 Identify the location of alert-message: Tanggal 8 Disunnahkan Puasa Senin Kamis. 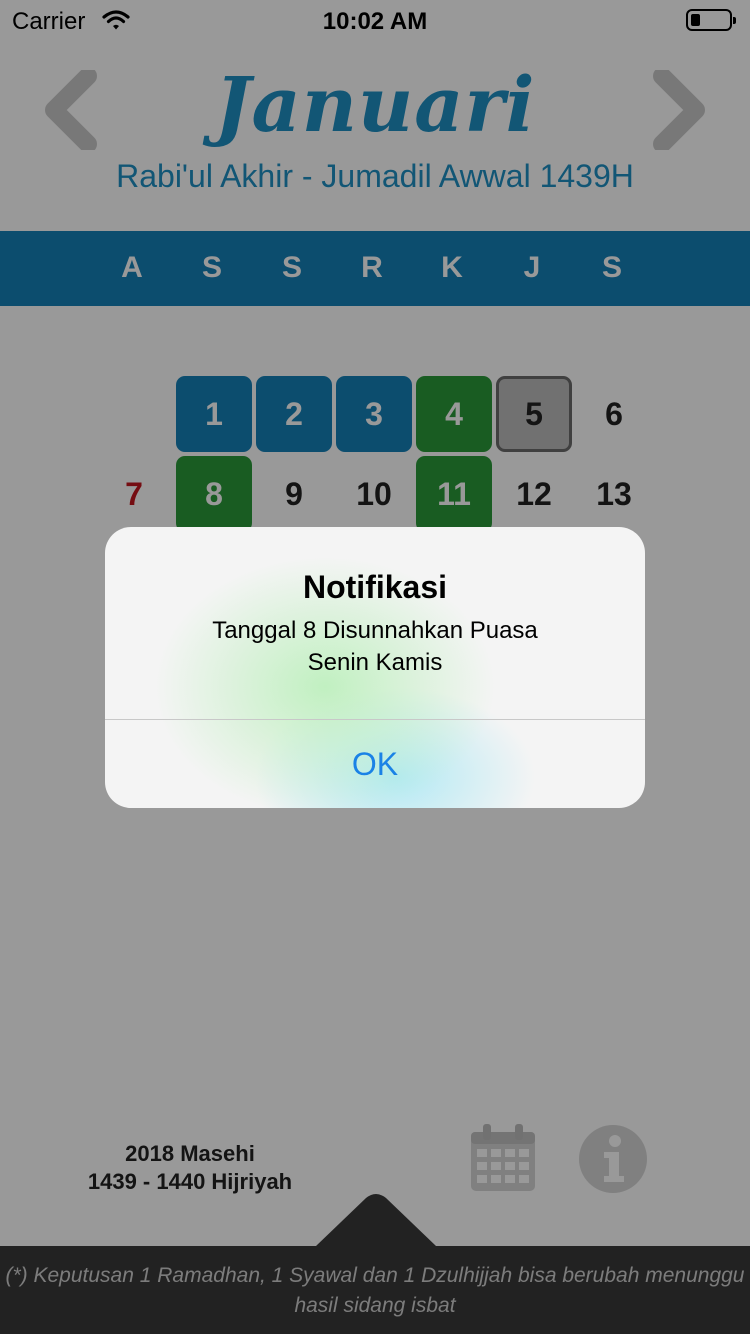
(375, 647).